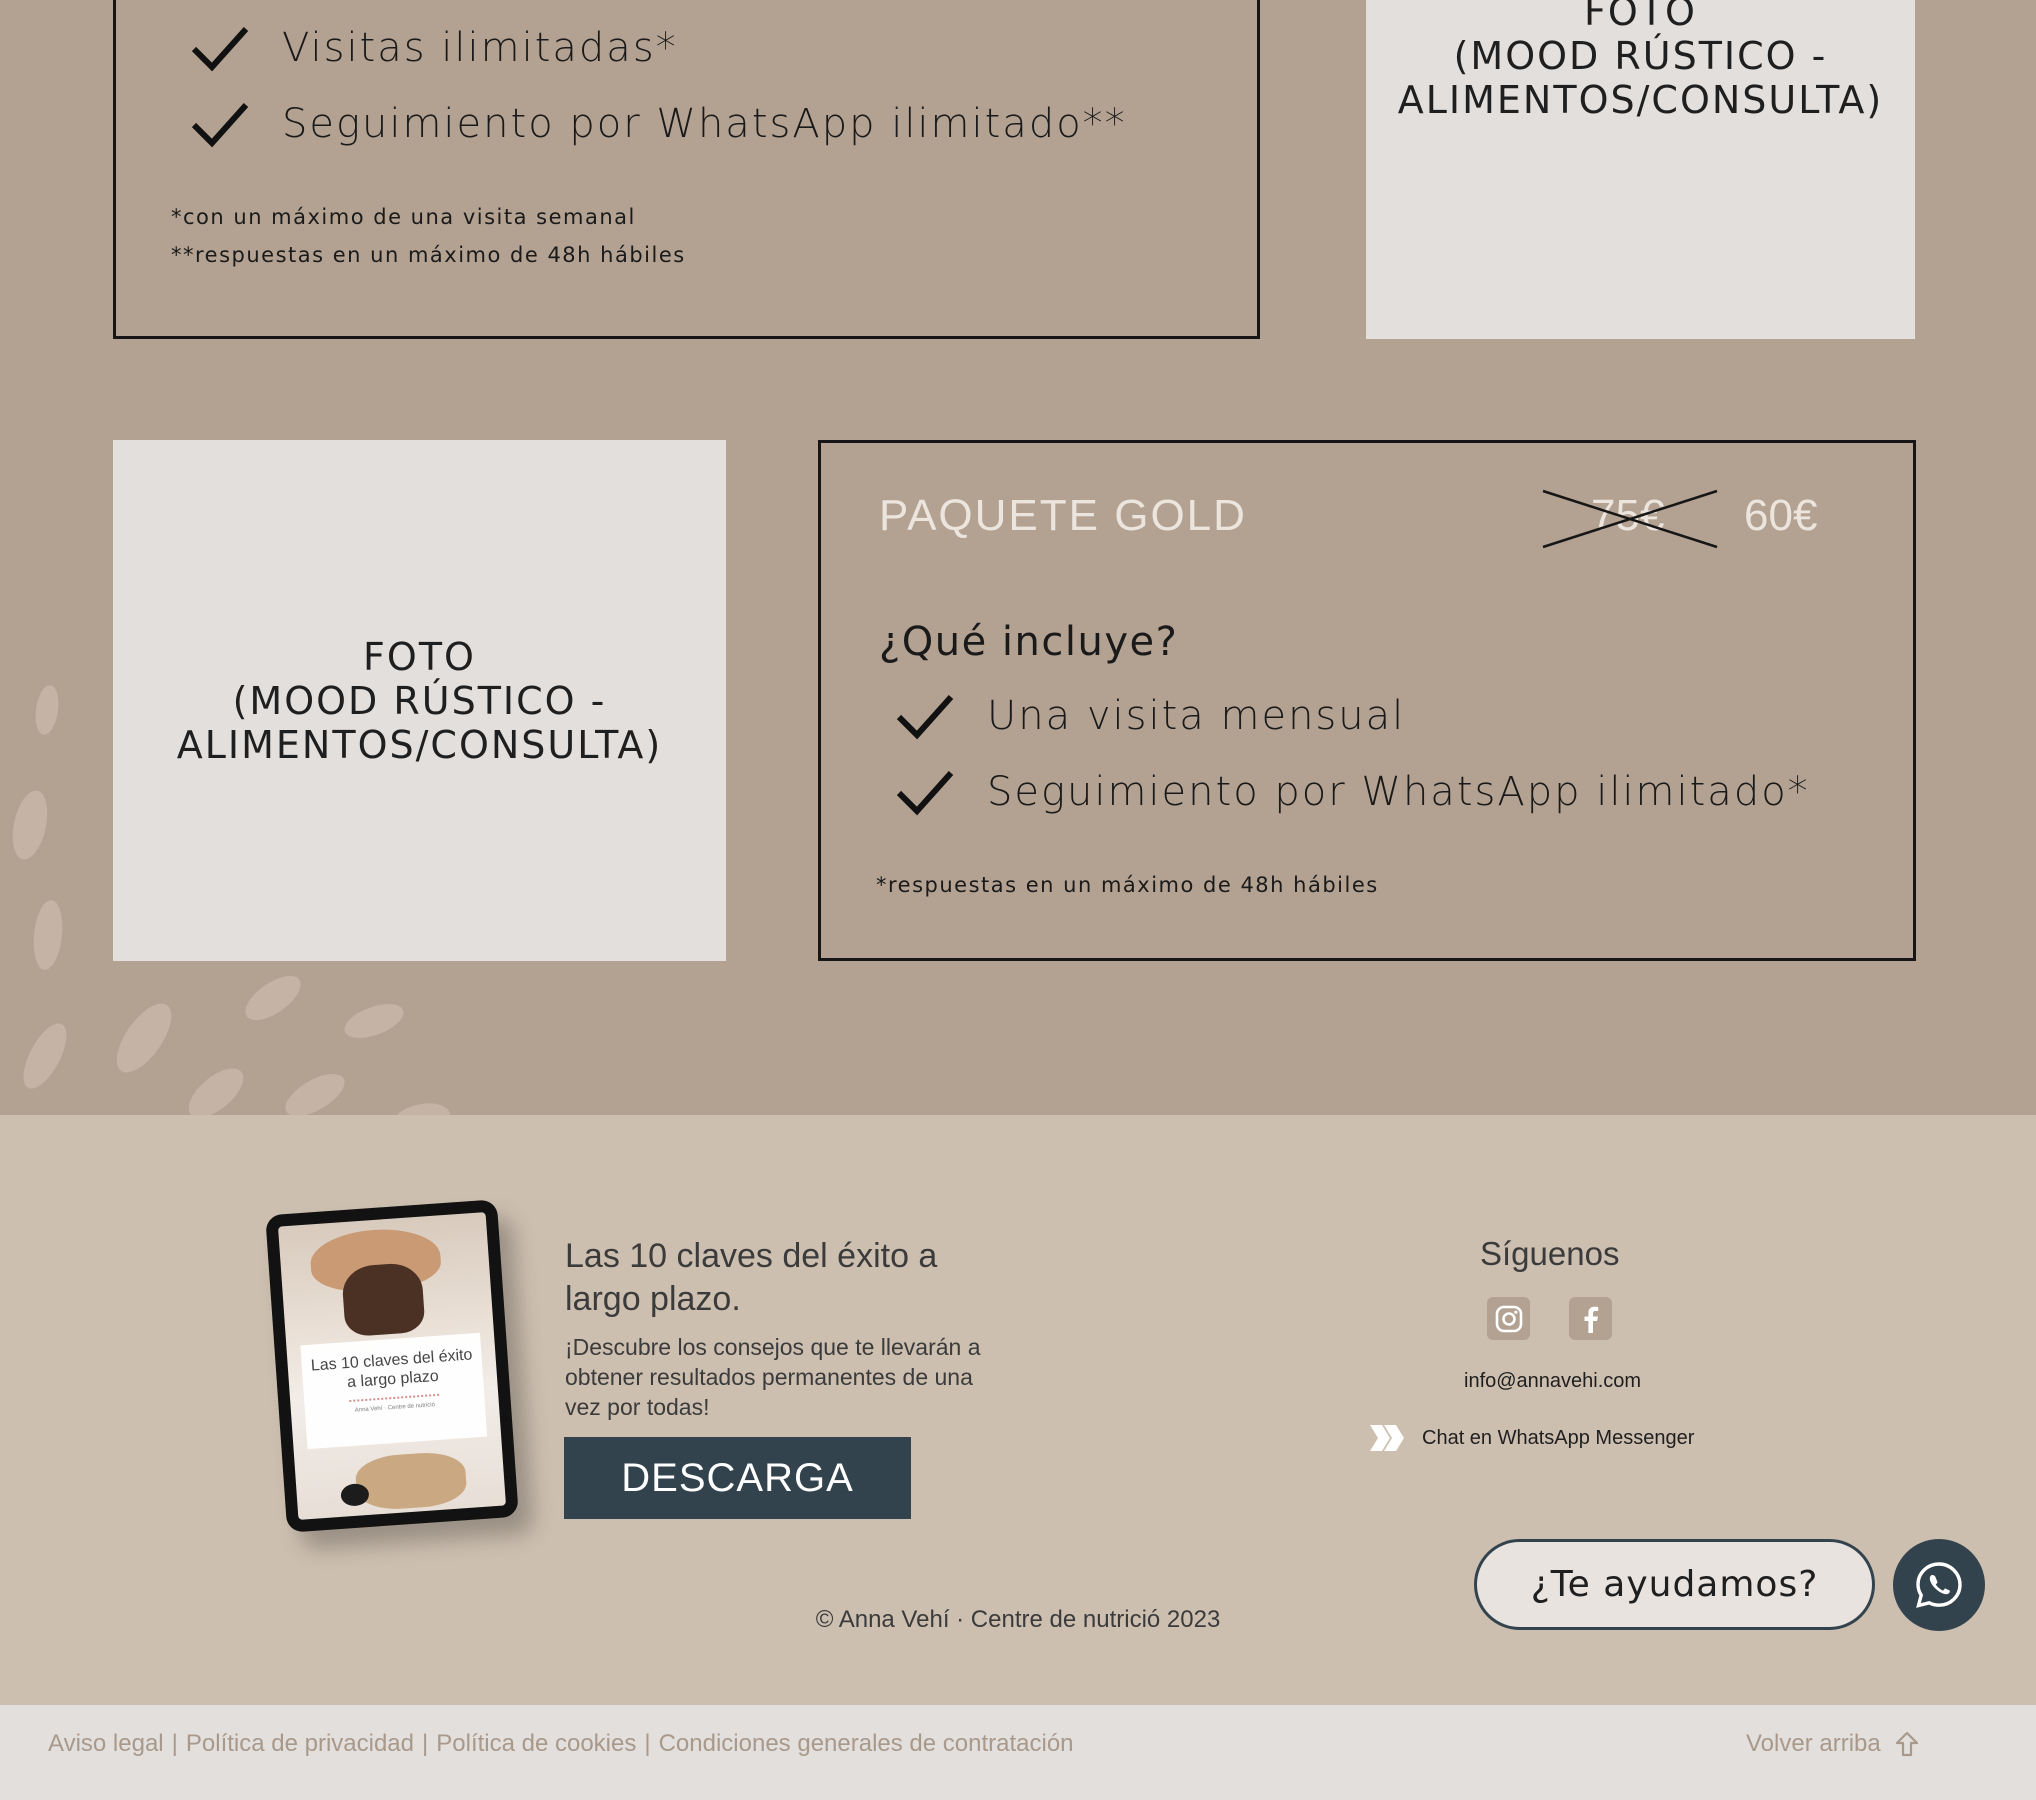  Describe the element at coordinates (1630, 519) in the screenshot. I see `strikethrough-icon` at that location.